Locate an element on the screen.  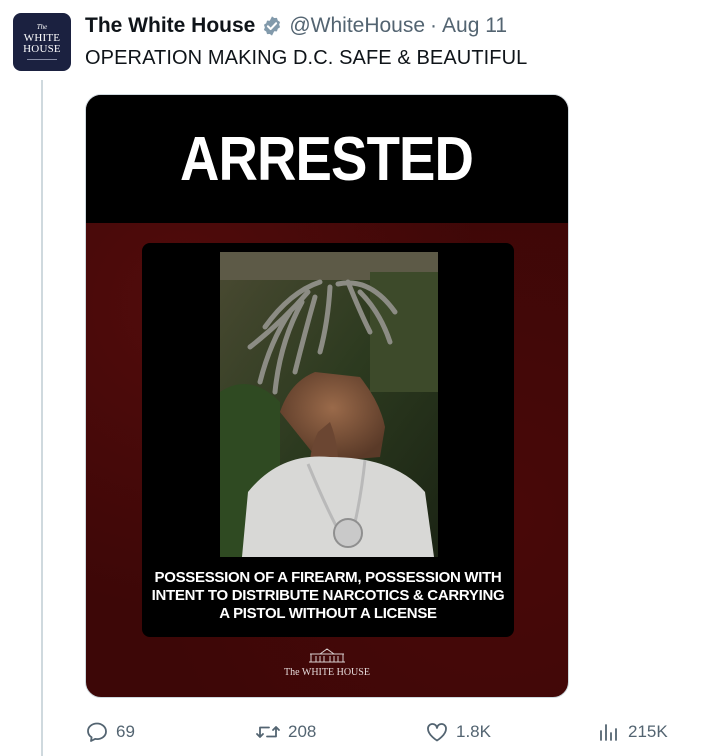
repost-count: 208 is located at coordinates (302, 731).